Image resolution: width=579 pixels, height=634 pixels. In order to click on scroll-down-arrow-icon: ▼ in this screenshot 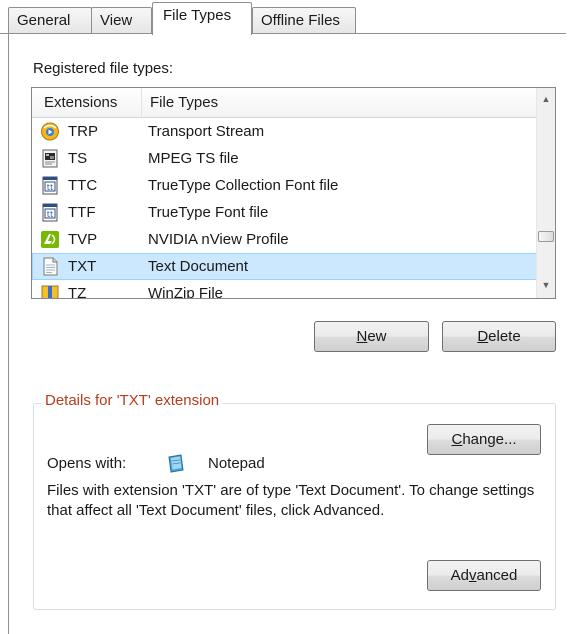, I will do `click(546, 285)`.